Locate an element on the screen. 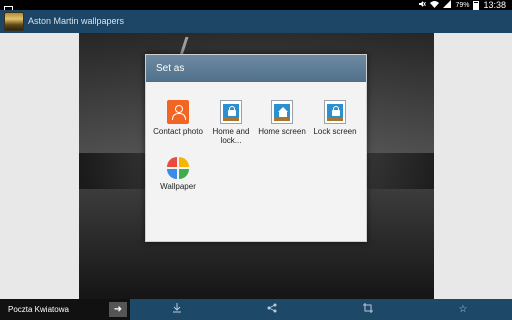 The image size is (512, 320). mute-icon is located at coordinates (422, 5).